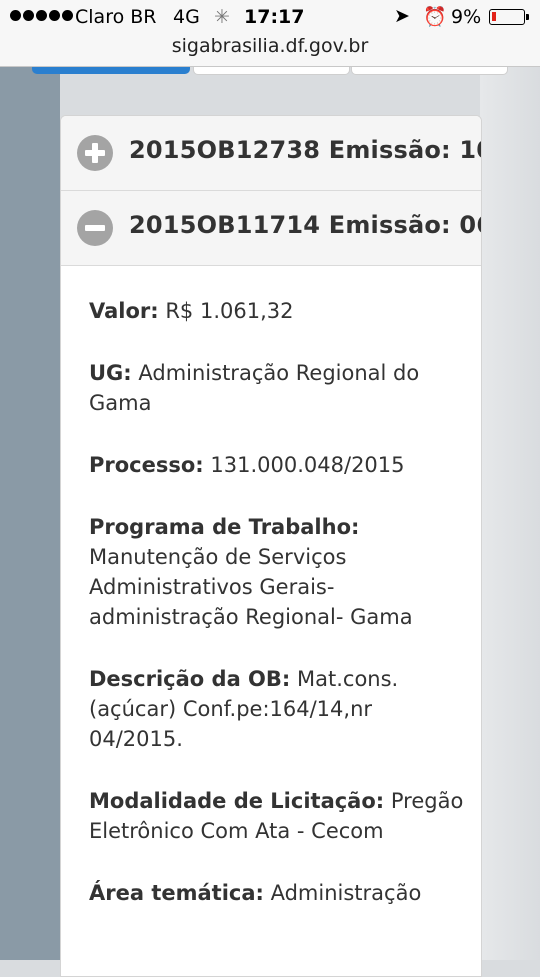  Describe the element at coordinates (229, 311) in the screenshot. I see `field-value: R$ 1.061,32` at that location.